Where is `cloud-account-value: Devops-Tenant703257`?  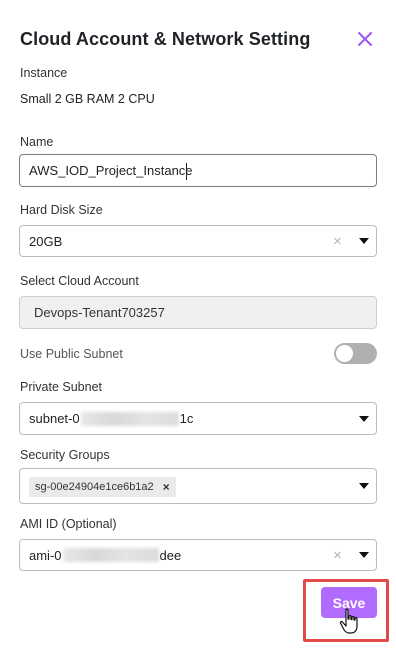 cloud-account-value: Devops-Tenant703257 is located at coordinates (99, 312).